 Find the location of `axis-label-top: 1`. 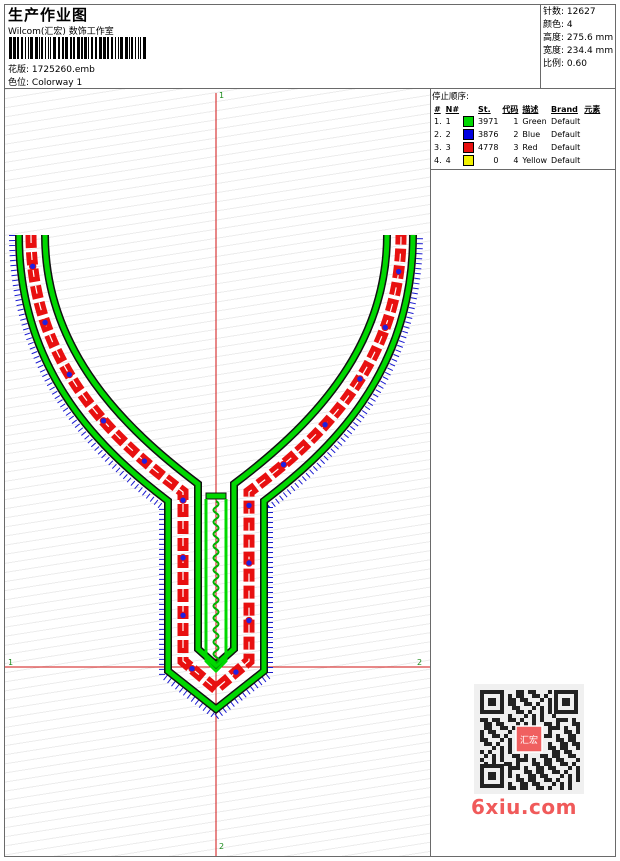

axis-label-top: 1 is located at coordinates (222, 95).